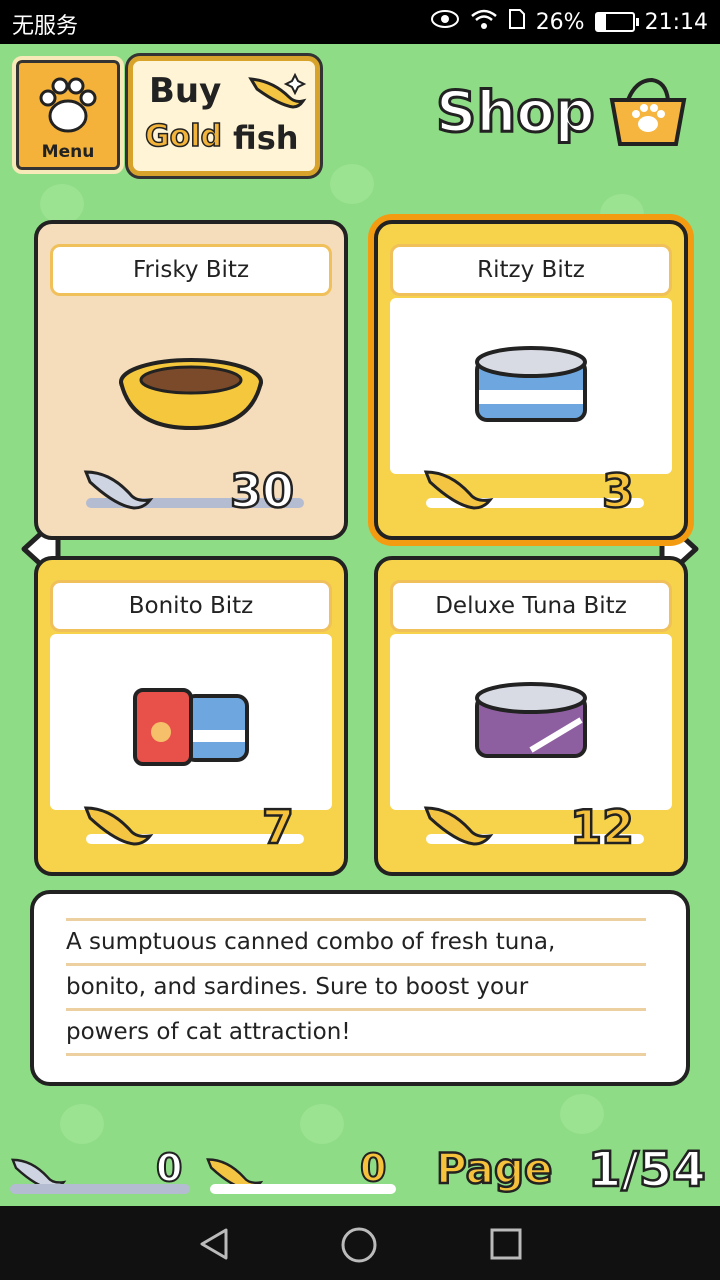  What do you see at coordinates (373, 1168) in the screenshot?
I see `gold-fish-count: 0` at bounding box center [373, 1168].